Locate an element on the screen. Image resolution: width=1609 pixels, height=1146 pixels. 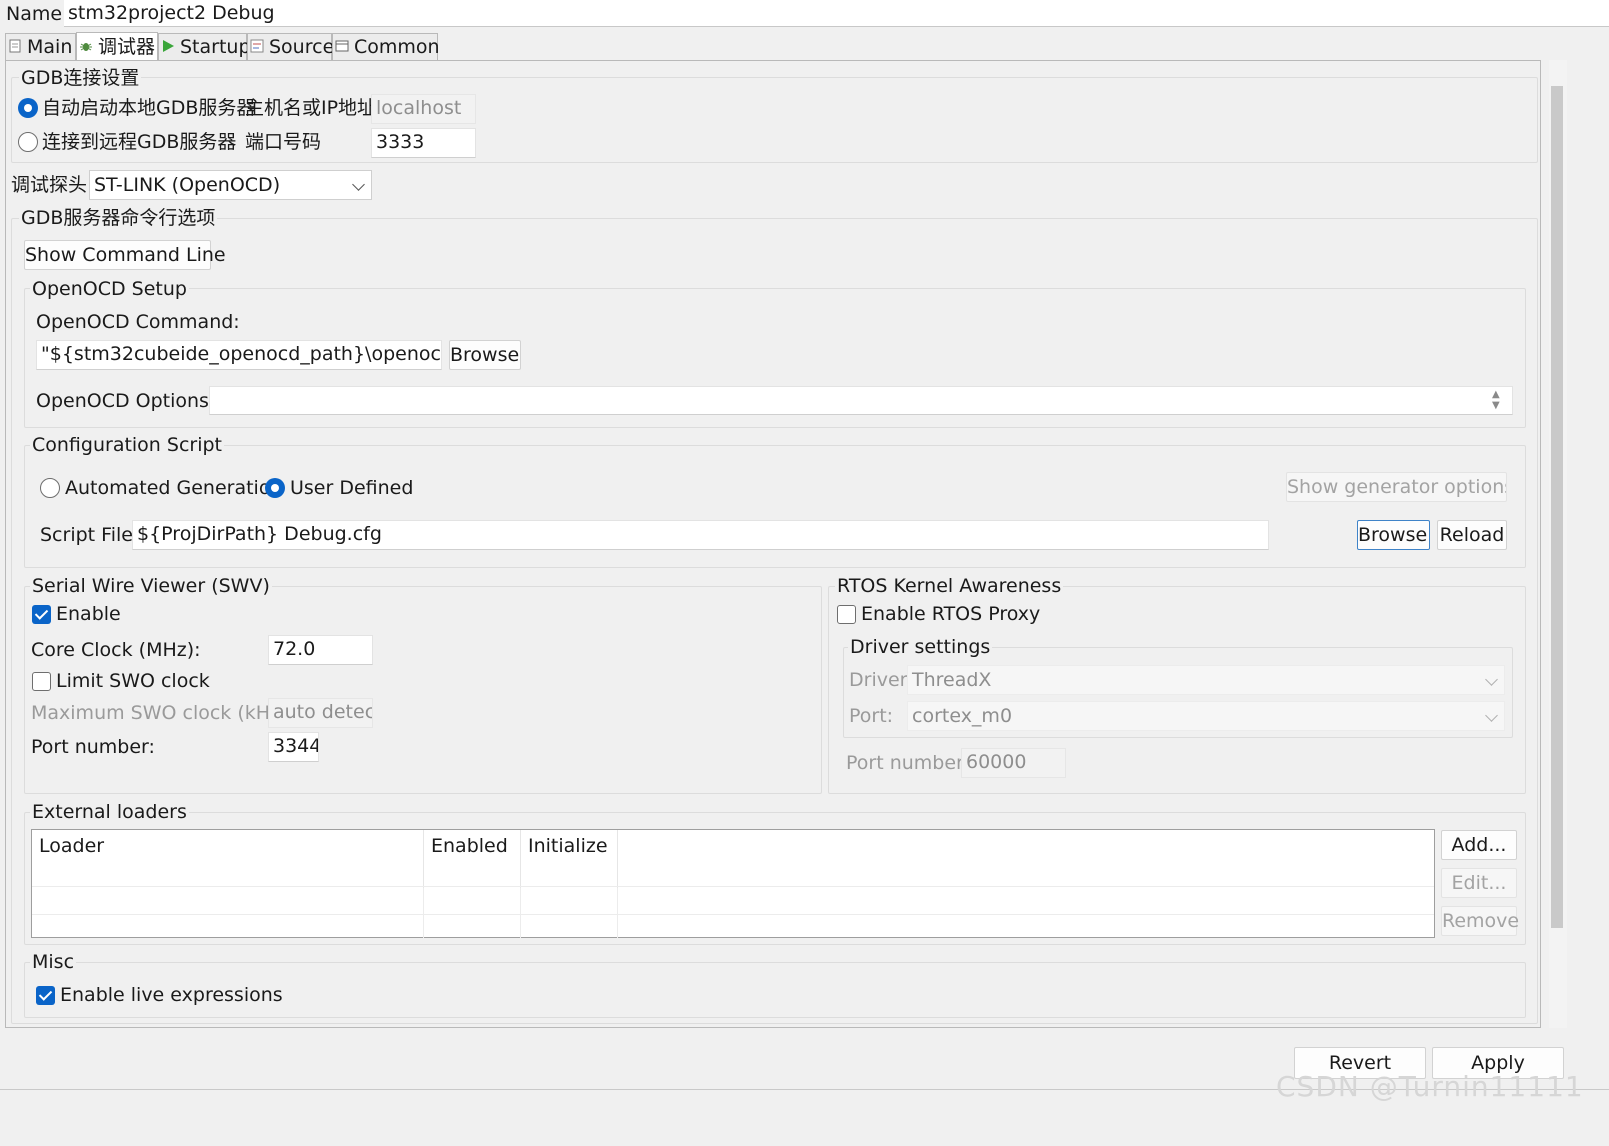
show-command-line-button: Show Command Line is located at coordinates (125, 255).